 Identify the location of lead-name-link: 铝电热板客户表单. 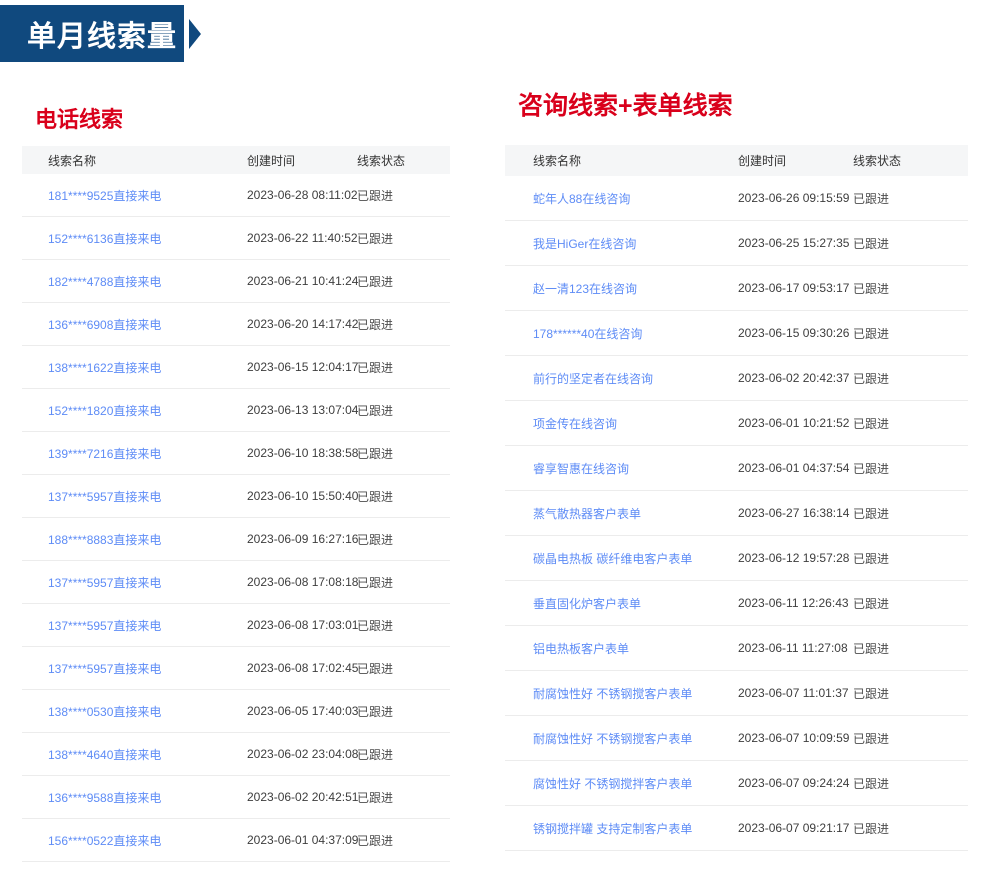
(581, 649).